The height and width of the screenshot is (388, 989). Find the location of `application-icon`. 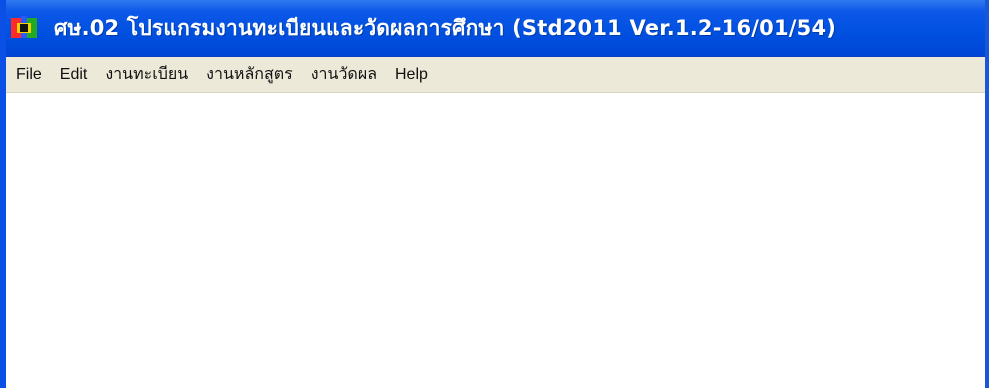

application-icon is located at coordinates (24, 28).